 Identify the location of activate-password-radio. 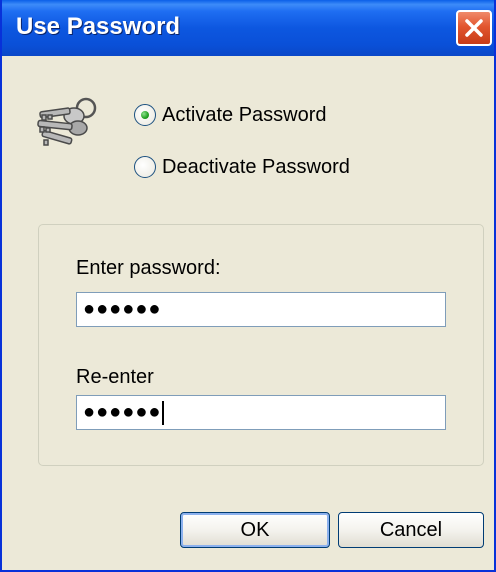
(145, 115).